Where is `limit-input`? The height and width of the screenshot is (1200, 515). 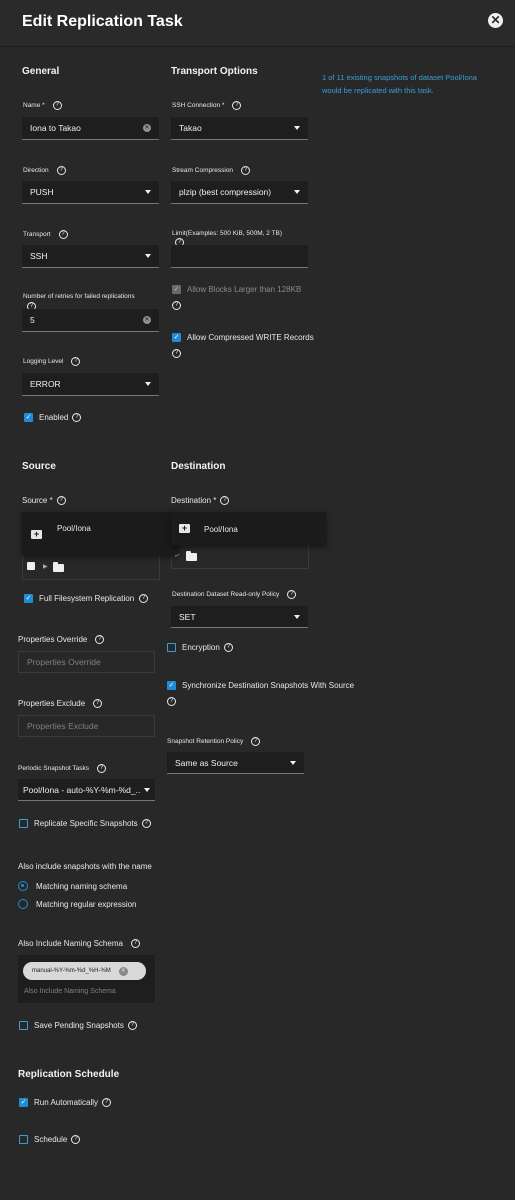
limit-input is located at coordinates (239, 256).